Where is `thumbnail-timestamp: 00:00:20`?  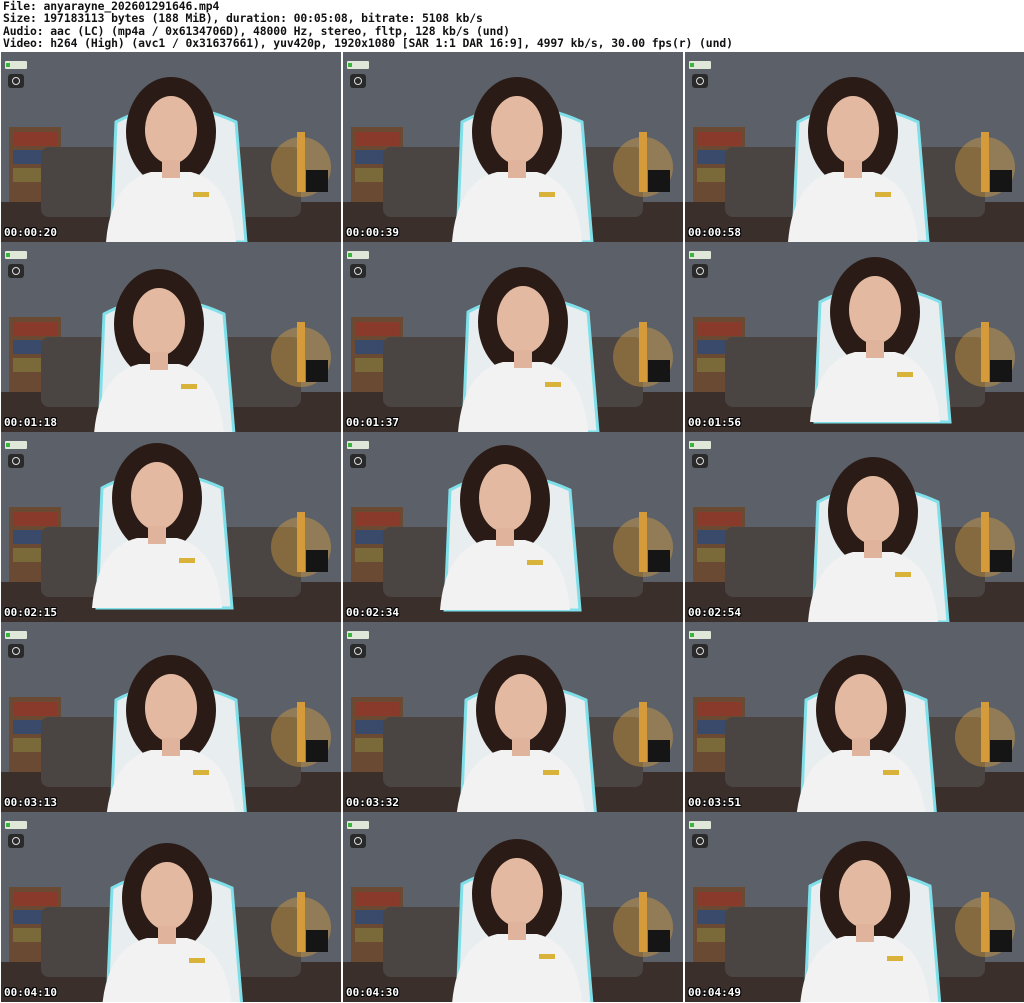
thumbnail-timestamp: 00:00:20 is located at coordinates (30, 232).